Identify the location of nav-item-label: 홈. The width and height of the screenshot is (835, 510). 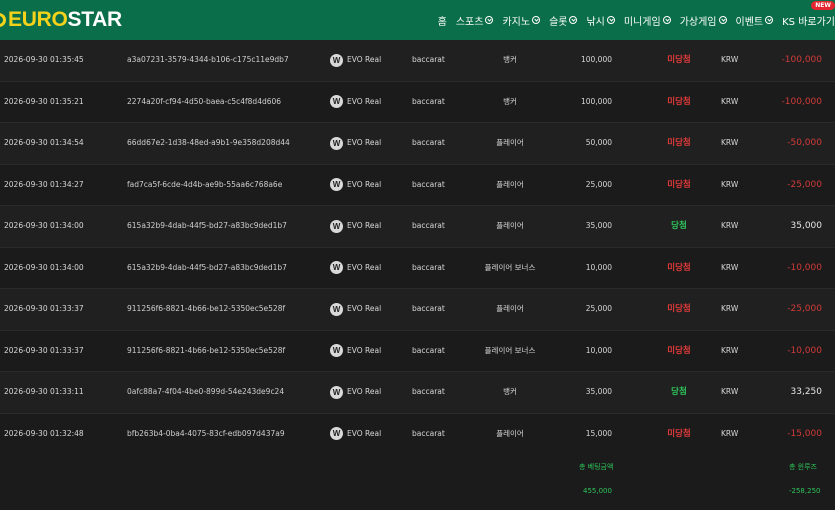
(442, 22).